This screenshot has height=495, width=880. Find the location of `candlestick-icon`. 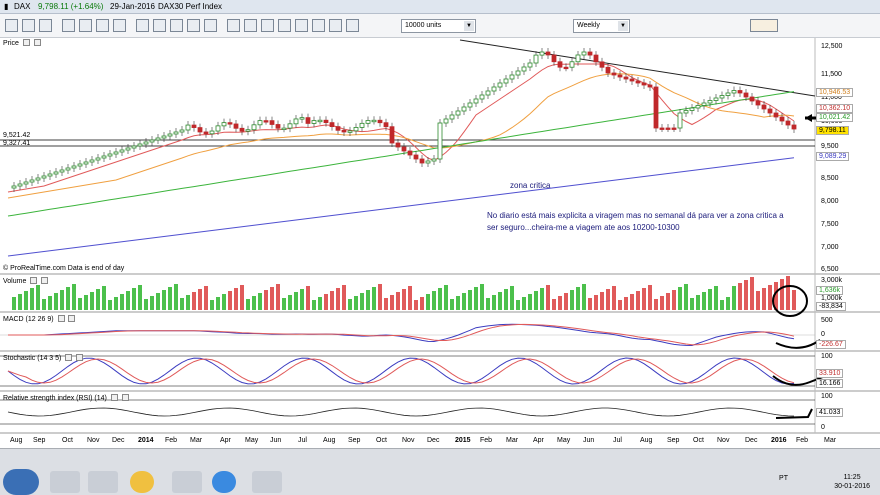

candlestick-icon is located at coordinates (11, 25).